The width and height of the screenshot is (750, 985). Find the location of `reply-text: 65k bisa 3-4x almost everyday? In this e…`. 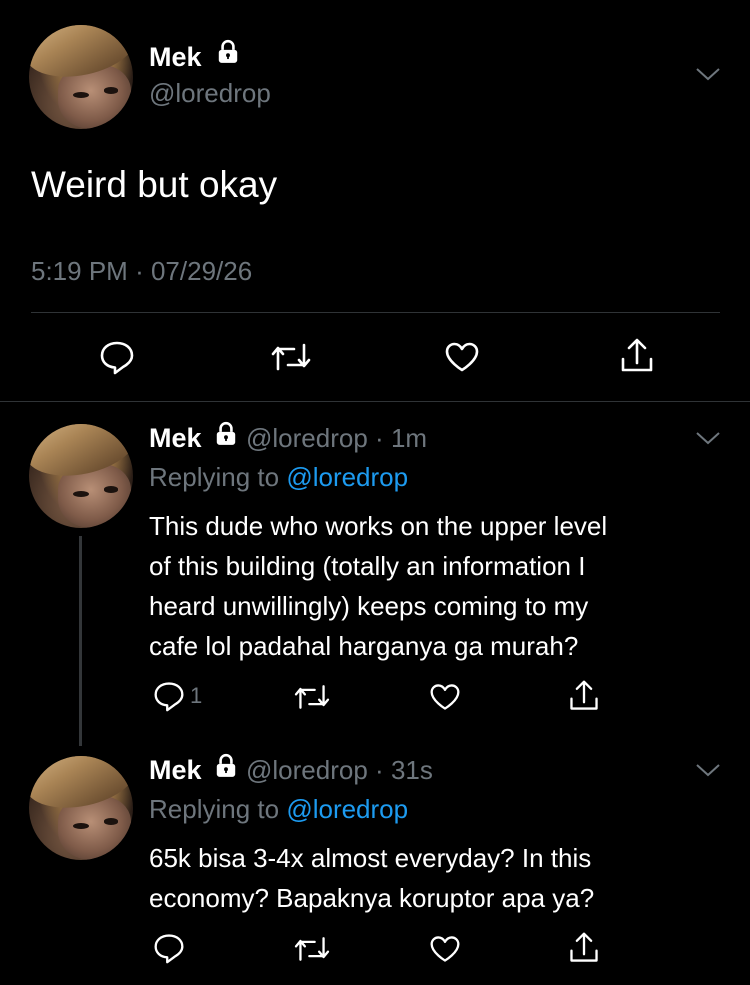

reply-text: 65k bisa 3-4x almost everyday? In this e… is located at coordinates (372, 878).